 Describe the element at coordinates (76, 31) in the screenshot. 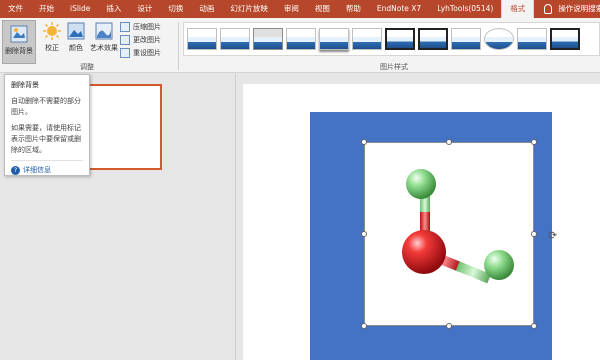

I see `color-icon` at that location.